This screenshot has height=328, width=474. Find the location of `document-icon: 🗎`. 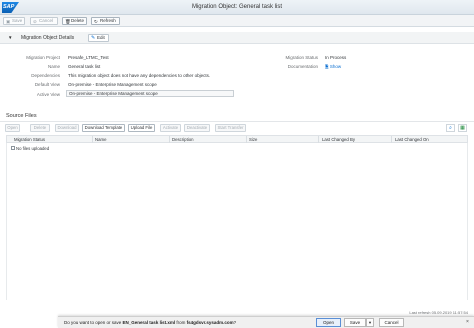

document-icon: 🗎 is located at coordinates (327, 66).